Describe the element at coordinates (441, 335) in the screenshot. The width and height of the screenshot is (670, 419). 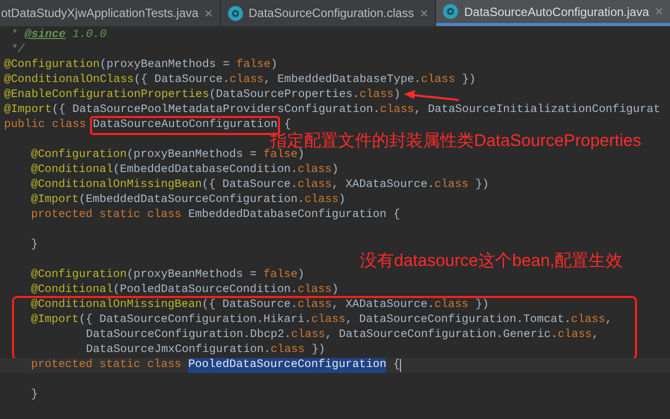
I see `code-token: , DataSourceConfiguration.Generic.` at that location.